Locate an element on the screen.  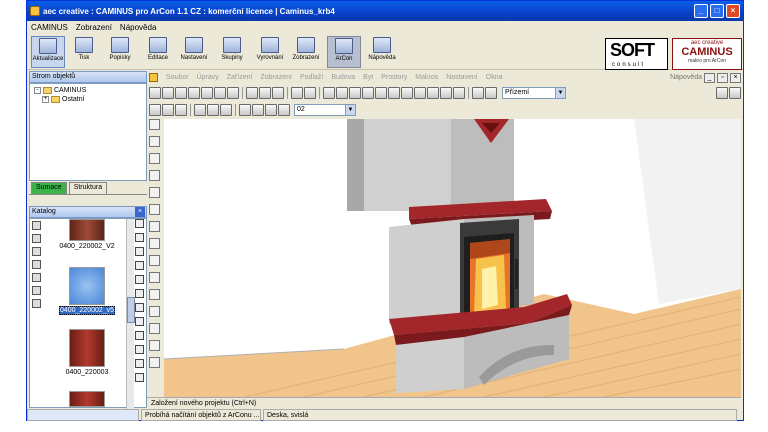
line-icon is located at coordinates (154, 226).